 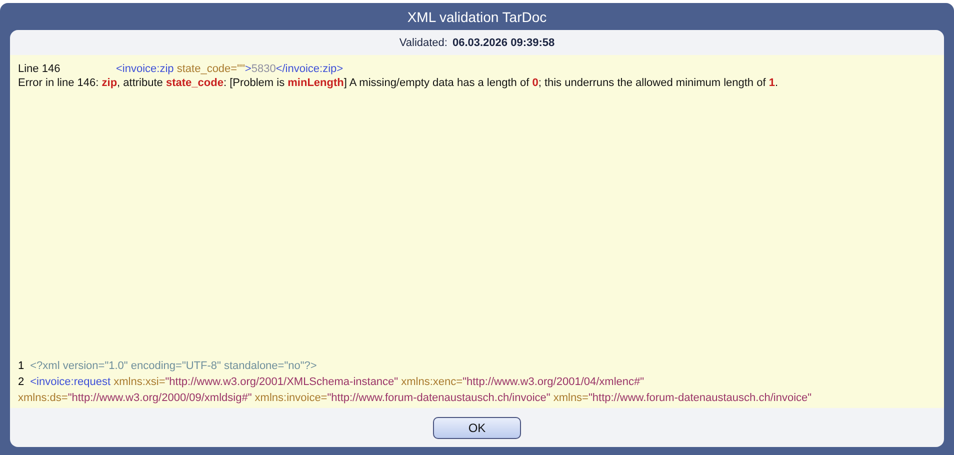 What do you see at coordinates (503, 42) in the screenshot?
I see `validated-timestamp: 06.03.2026 09:39:58` at bounding box center [503, 42].